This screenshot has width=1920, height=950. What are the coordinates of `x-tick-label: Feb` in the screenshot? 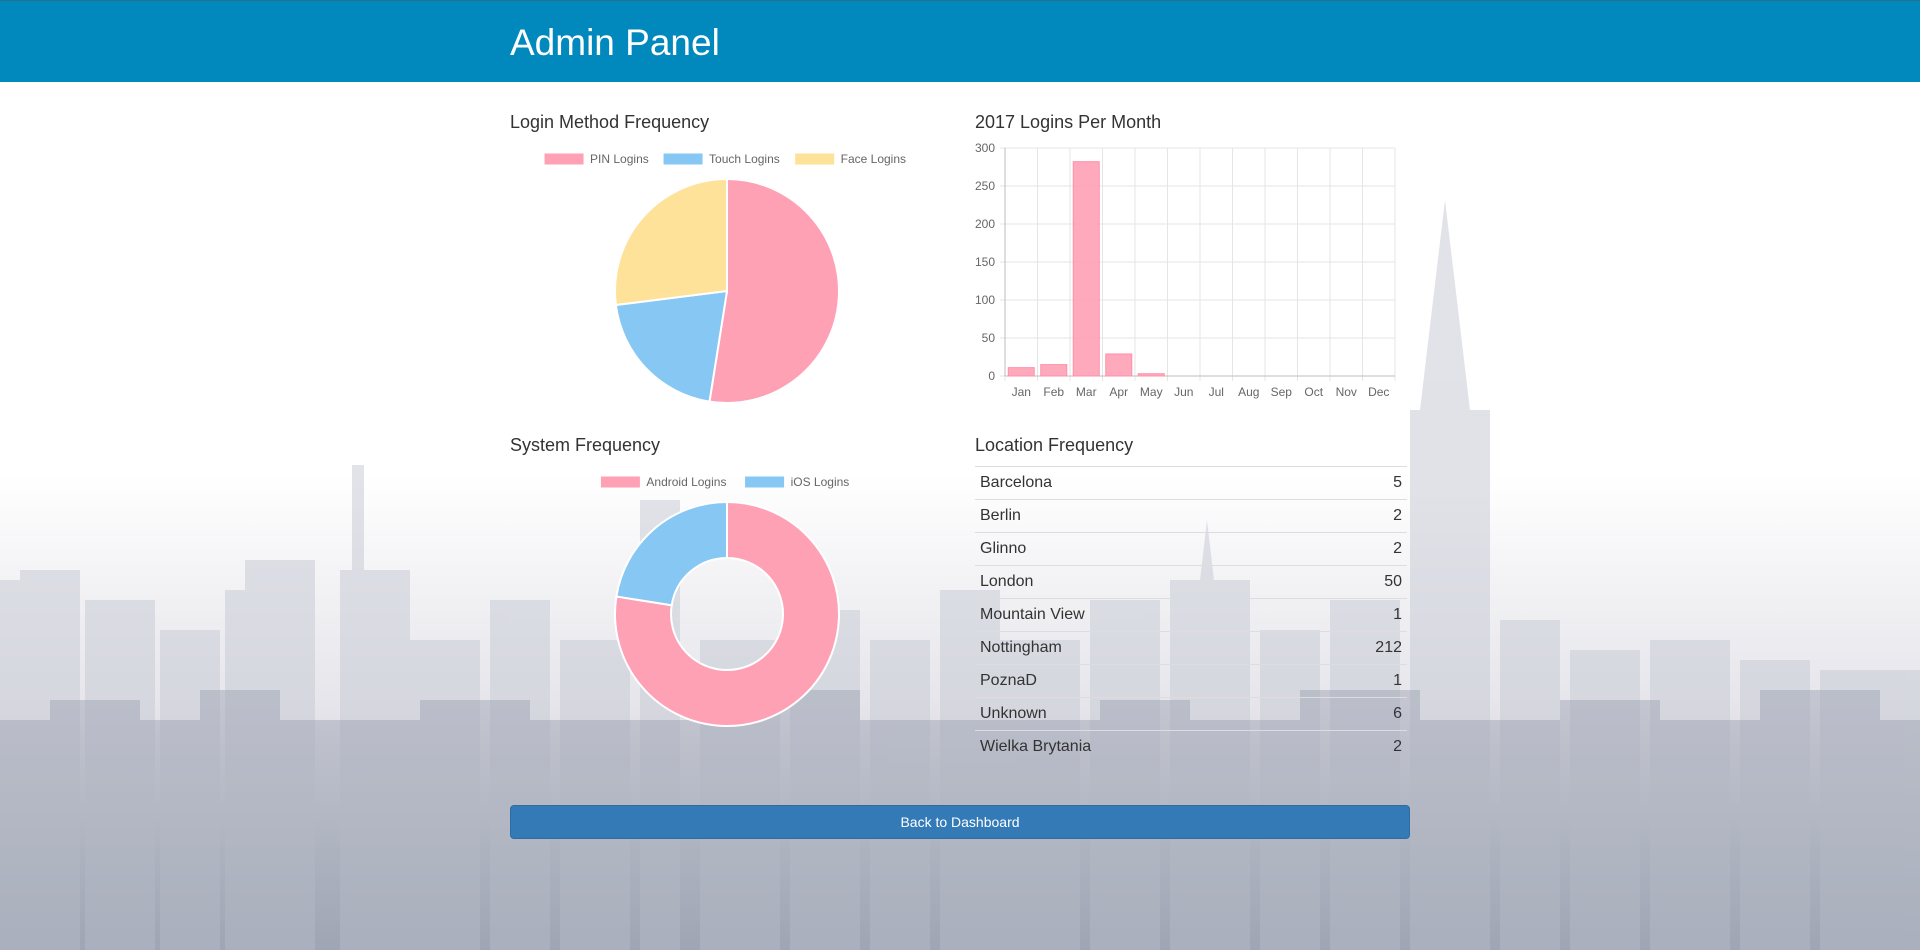 It's located at (1053, 392).